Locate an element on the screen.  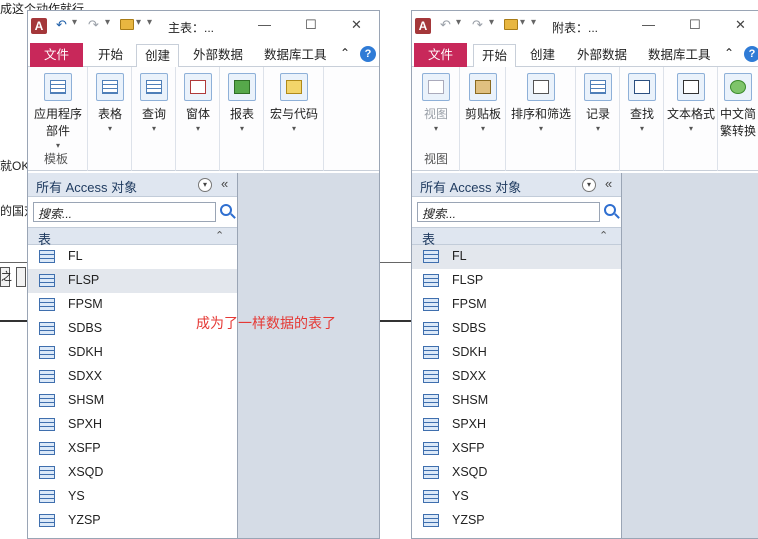
view-button: 视图 ▾ is located at coordinates (436, 103).